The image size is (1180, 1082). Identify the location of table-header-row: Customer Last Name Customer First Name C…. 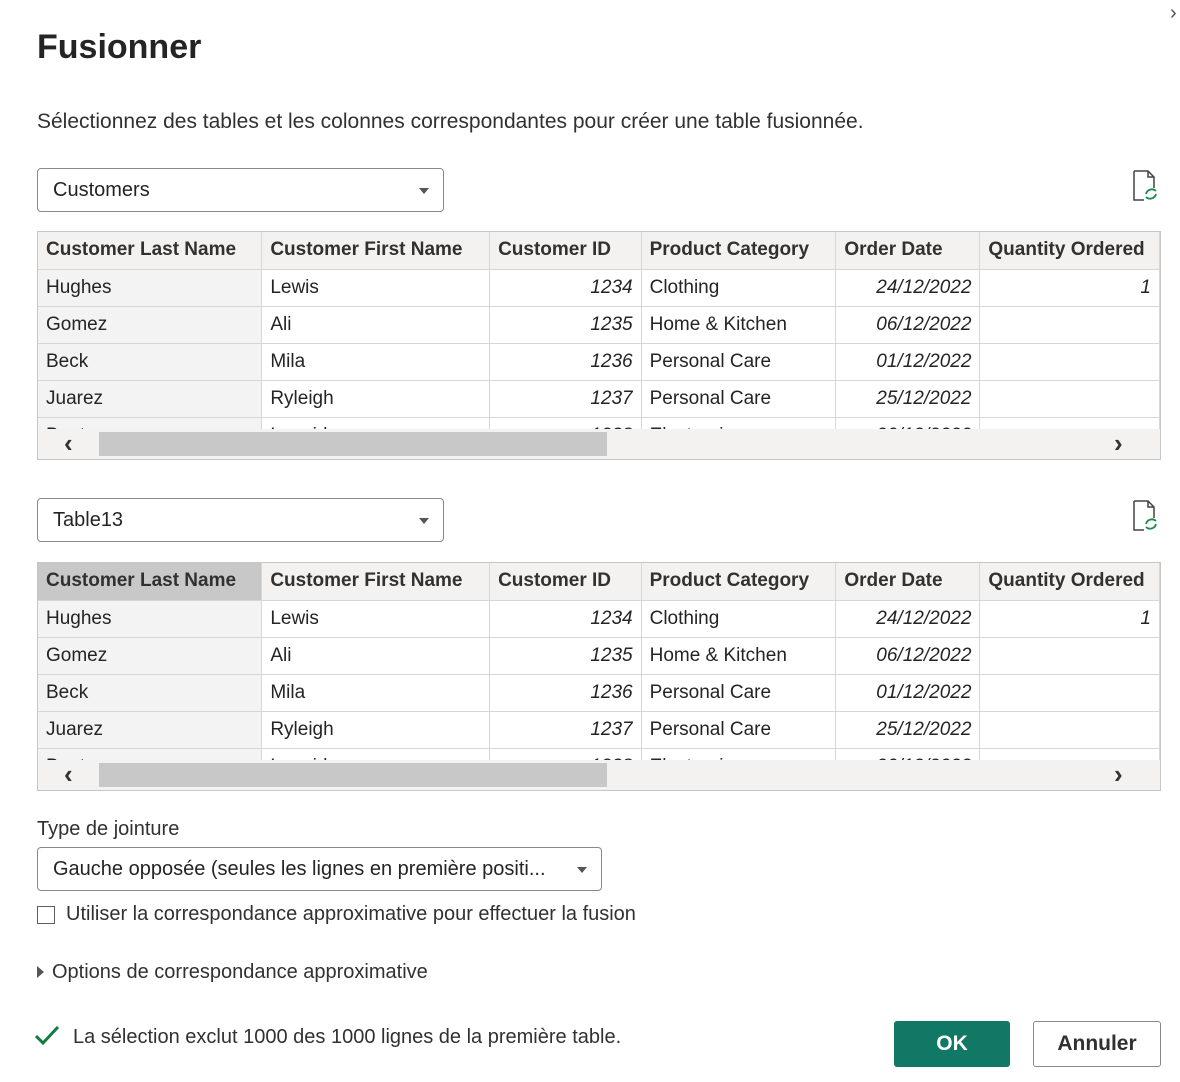
(599, 251).